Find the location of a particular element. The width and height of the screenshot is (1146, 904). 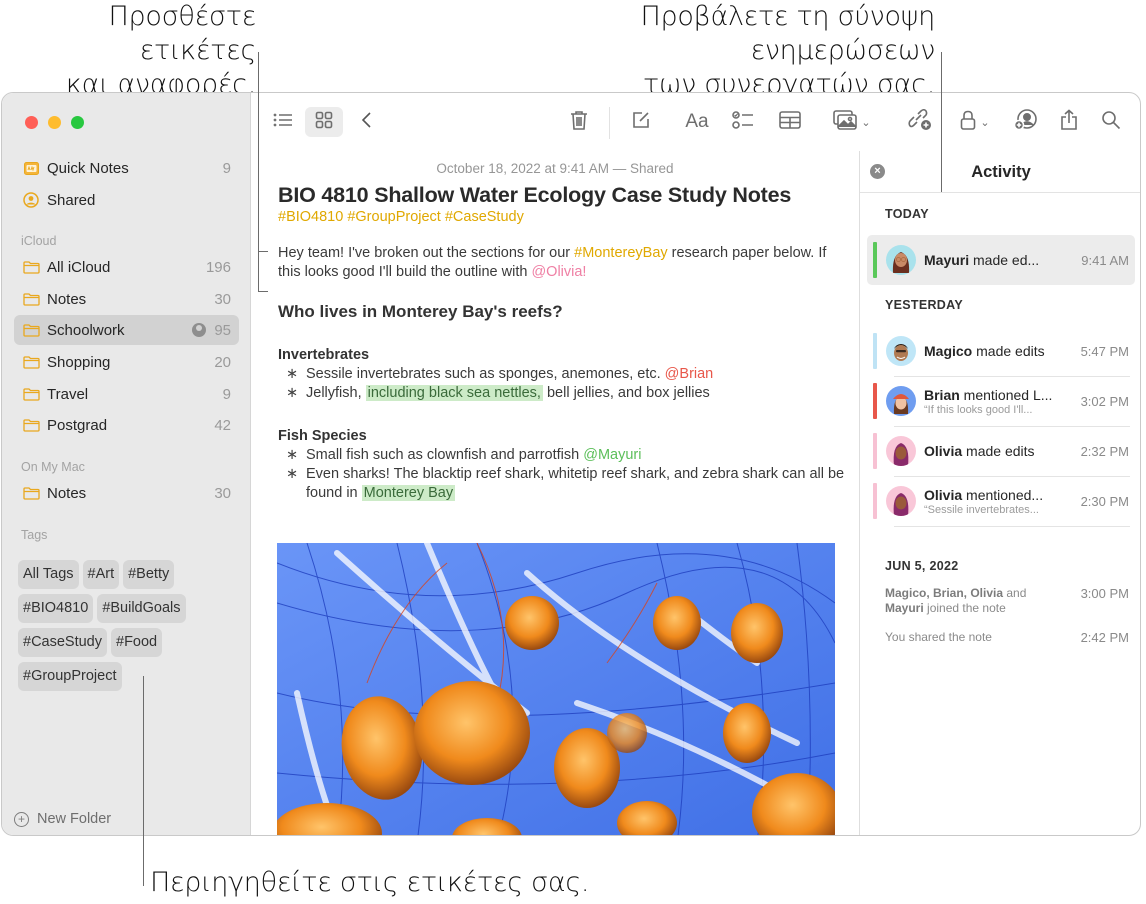

delete-button is located at coordinates (579, 122).